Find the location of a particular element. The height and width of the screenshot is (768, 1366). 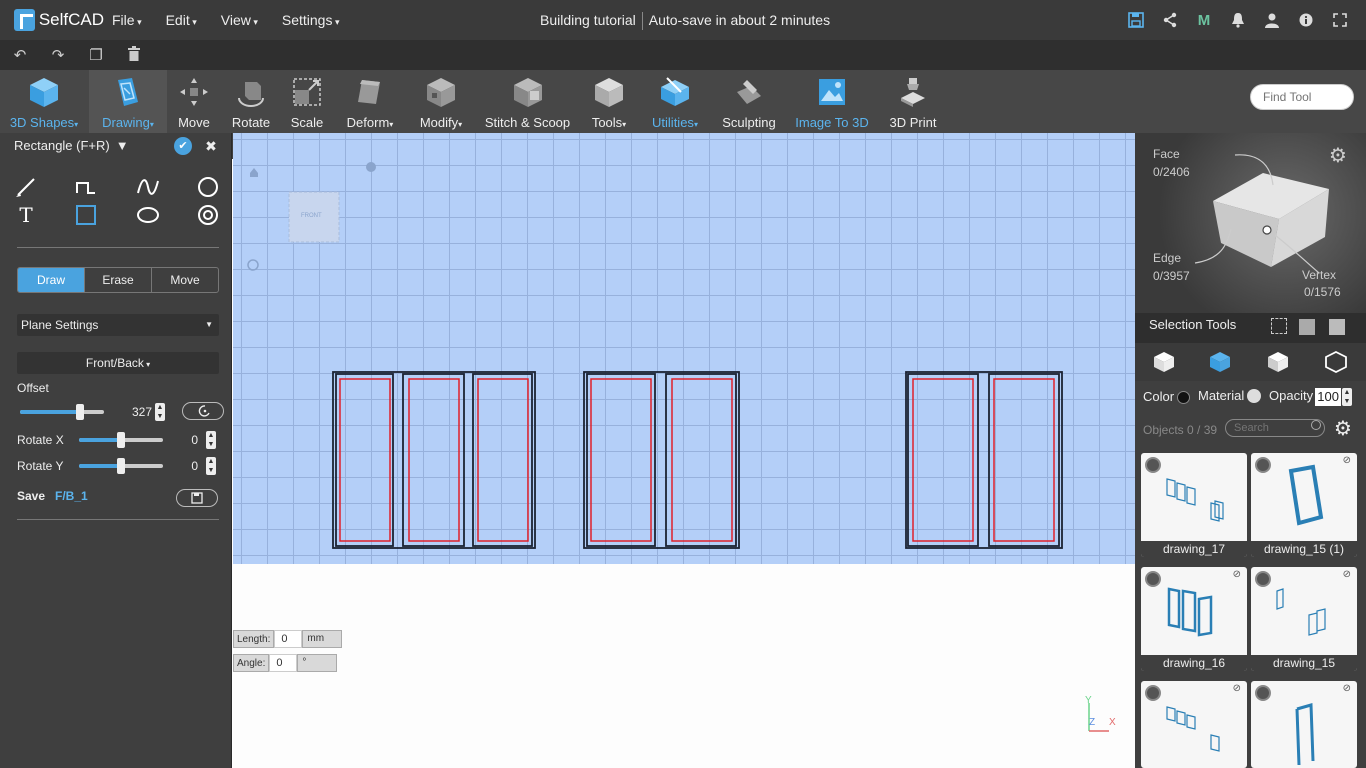

rectangle-tool-icon is located at coordinates (86, 215).